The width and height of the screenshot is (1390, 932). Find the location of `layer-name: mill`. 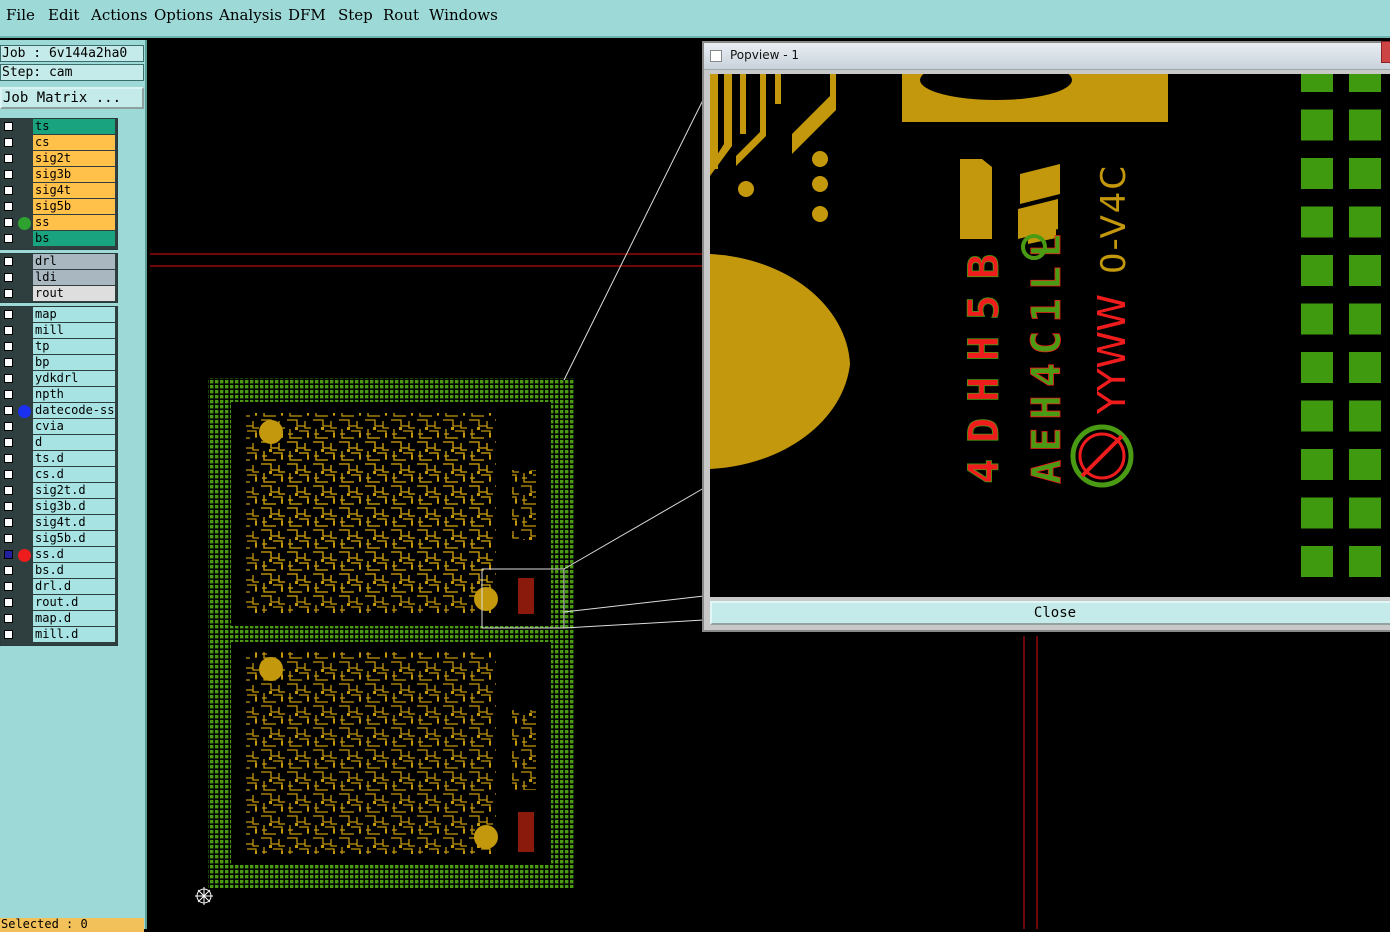

layer-name: mill is located at coordinates (74, 330).